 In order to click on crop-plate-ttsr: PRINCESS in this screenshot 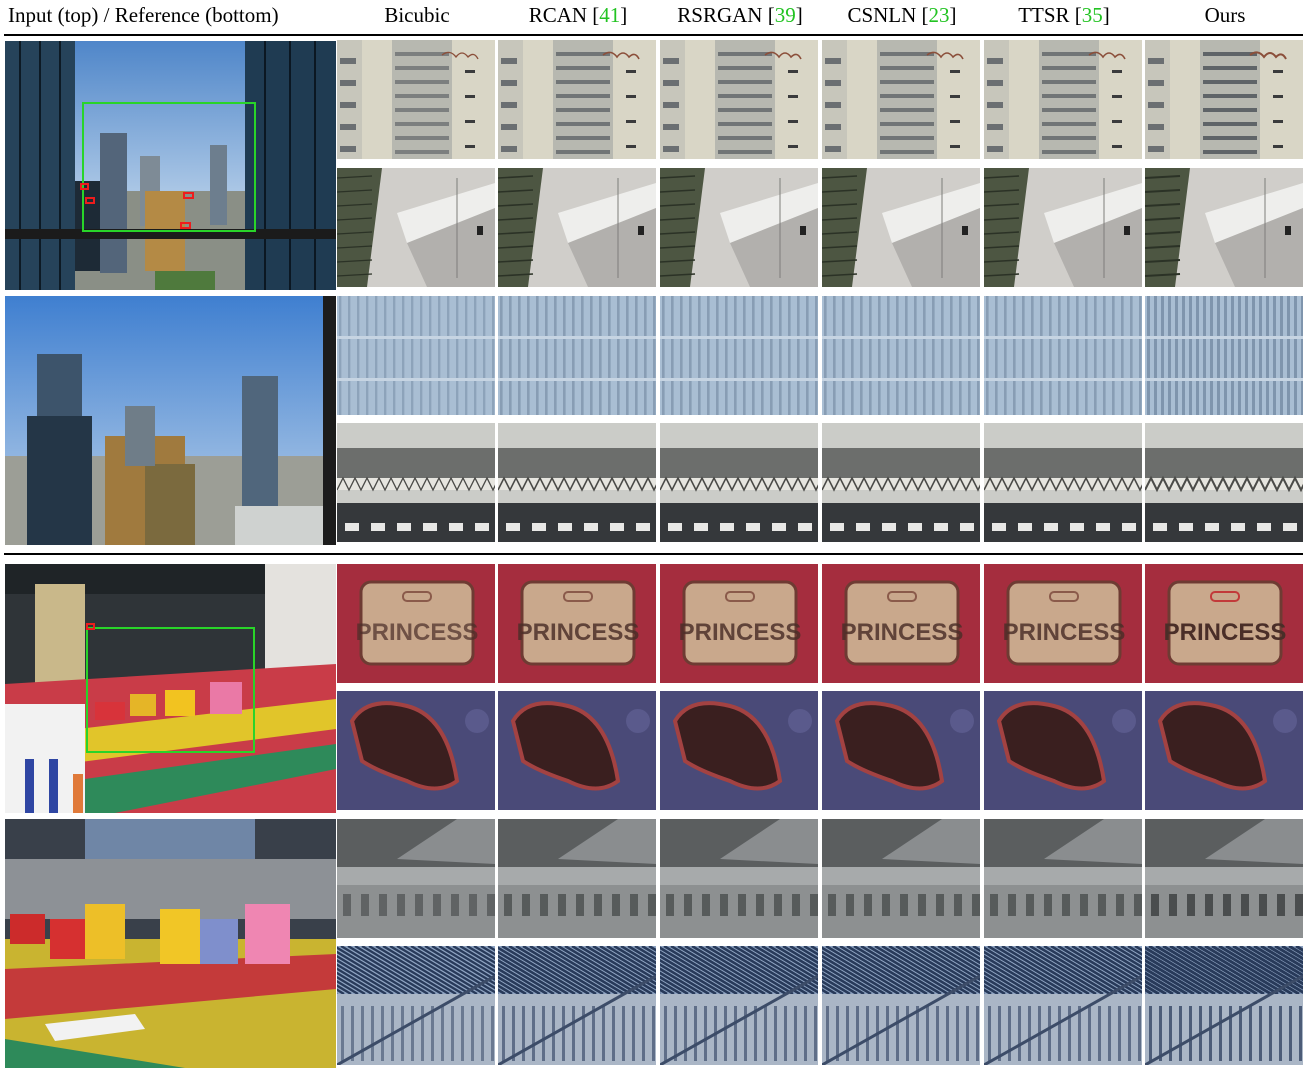, I will do `click(1063, 623)`.